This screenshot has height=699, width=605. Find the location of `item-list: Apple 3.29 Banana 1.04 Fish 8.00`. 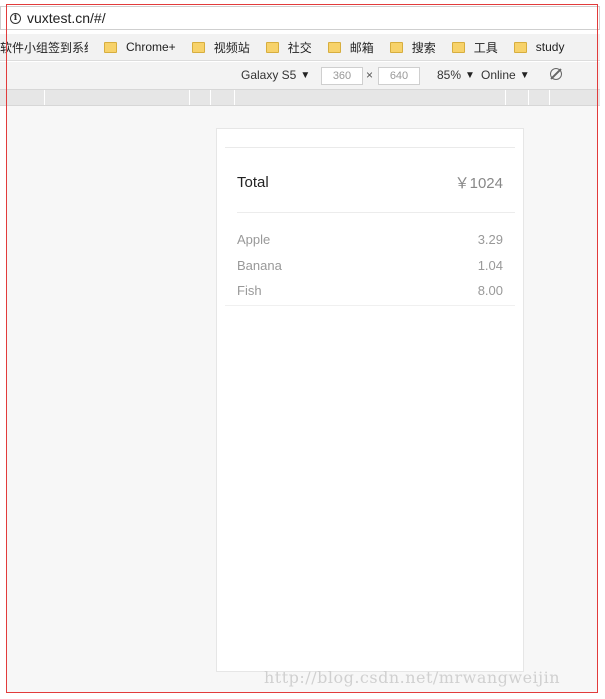

item-list: Apple 3.29 Banana 1.04 Fish 8.00 is located at coordinates (370, 265).